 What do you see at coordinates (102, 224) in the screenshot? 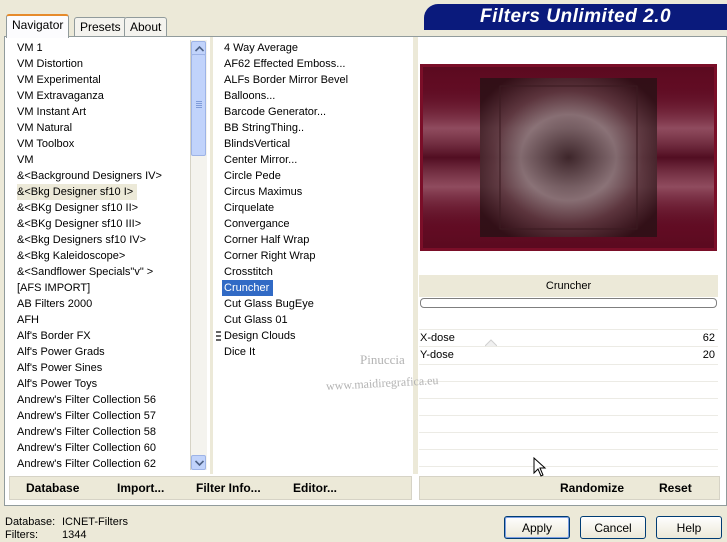
I see `category-item: &<BKg Designer sf10 III>` at bounding box center [102, 224].